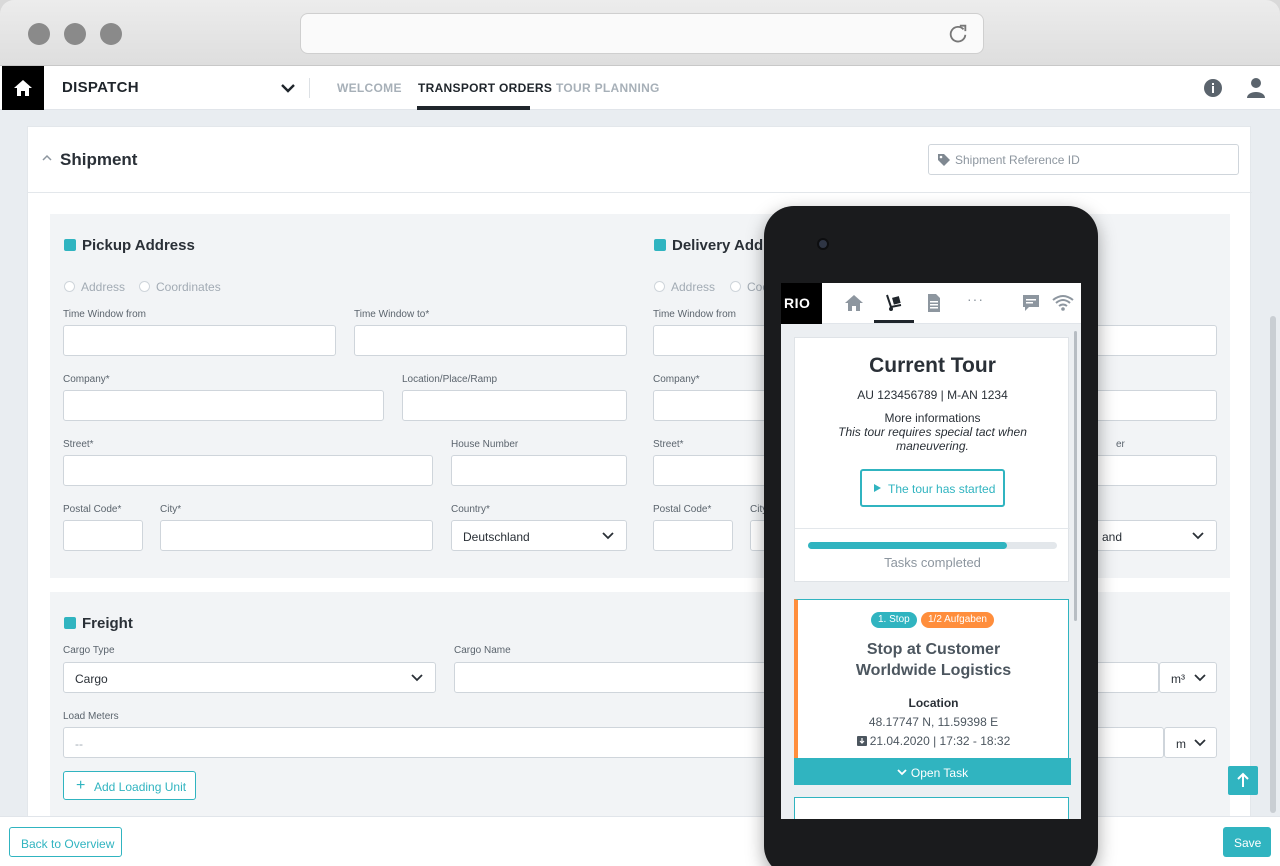  What do you see at coordinates (1243, 780) in the screenshot?
I see `scroll-to-top-button` at bounding box center [1243, 780].